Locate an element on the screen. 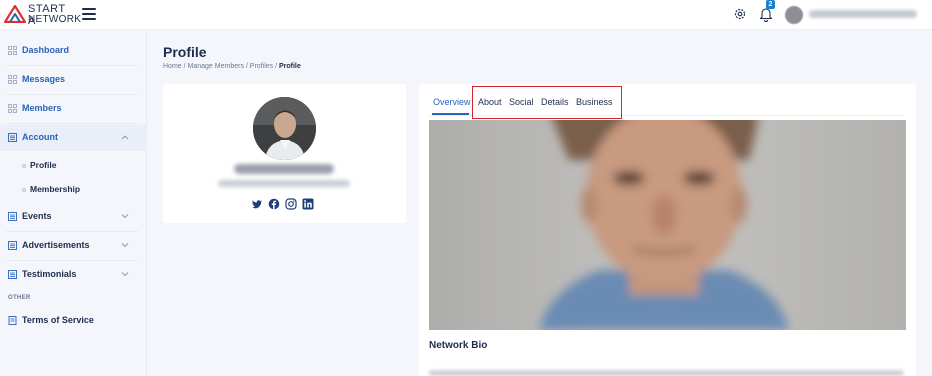  sidebar-item-label: Messages is located at coordinates (44, 79).